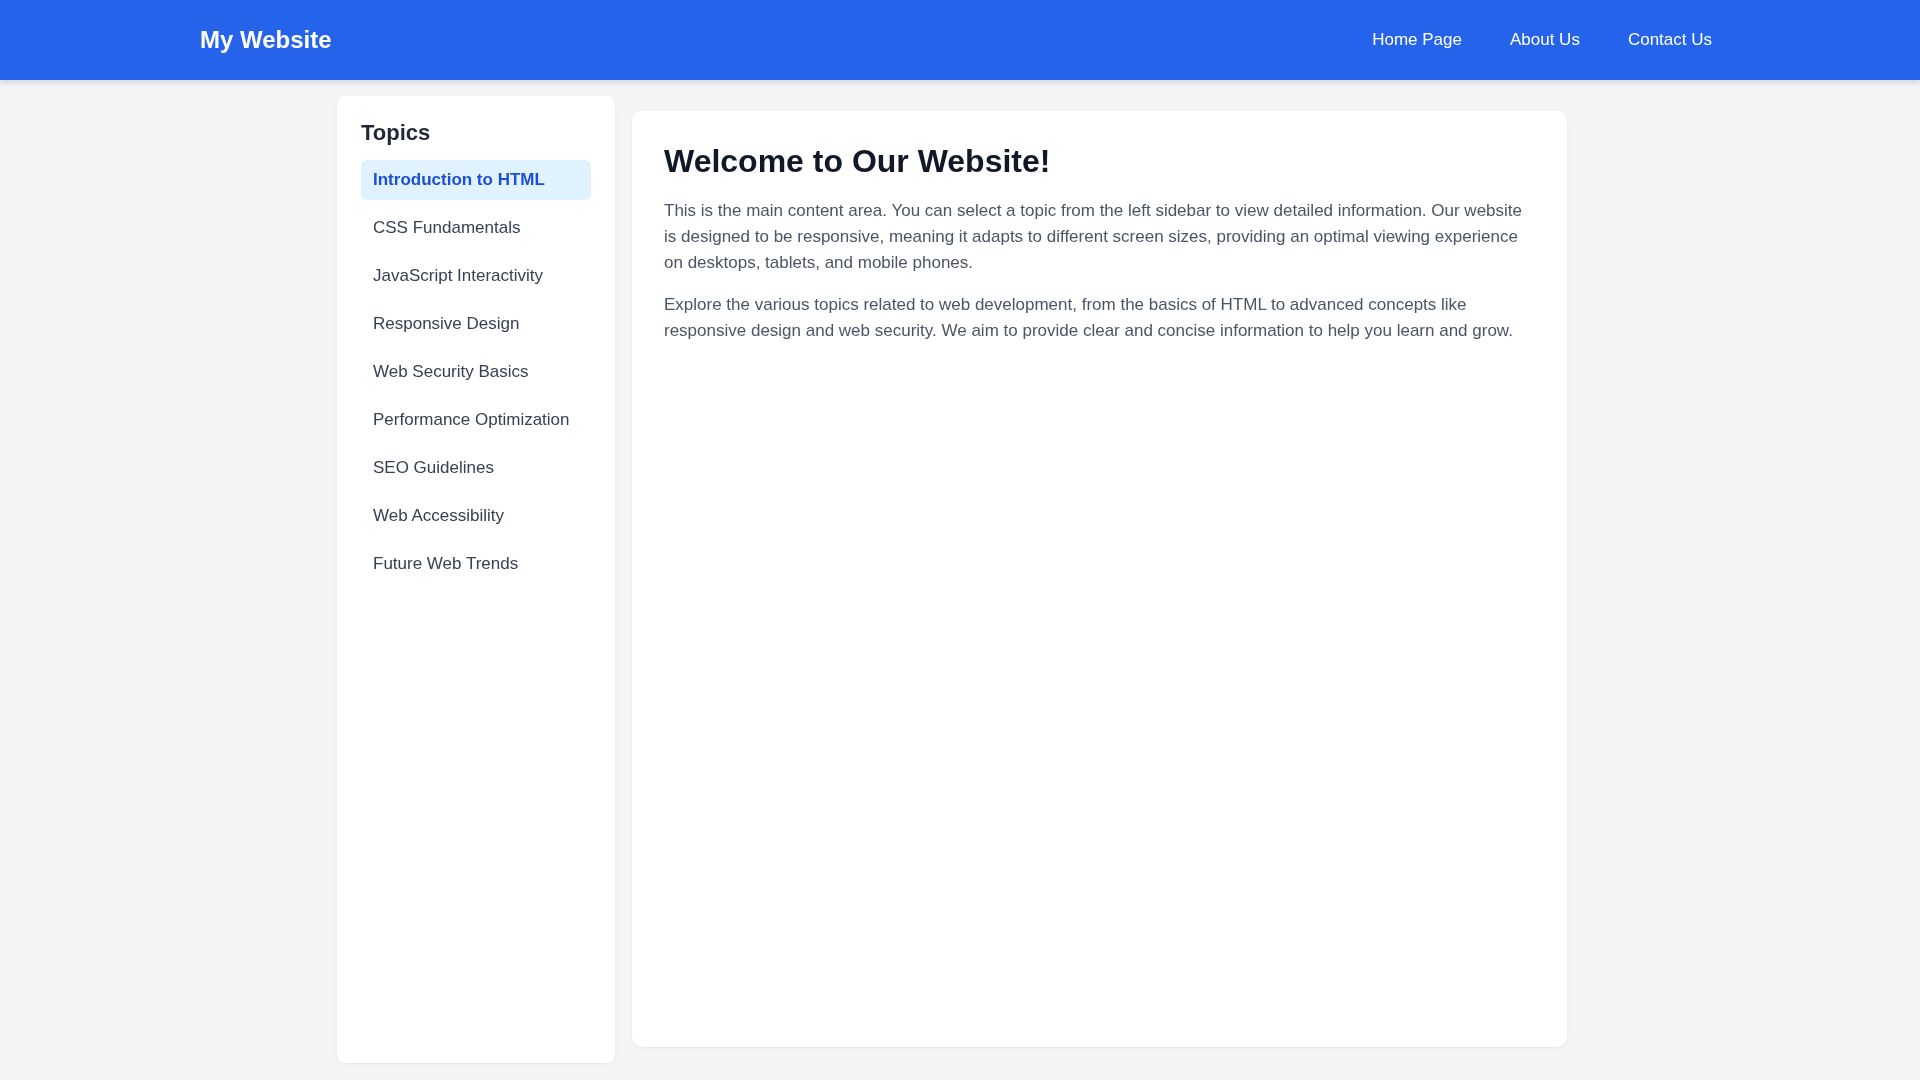 The height and width of the screenshot is (1080, 1920). I want to click on sidebar-item: Introduction to HTML, so click(476, 180).